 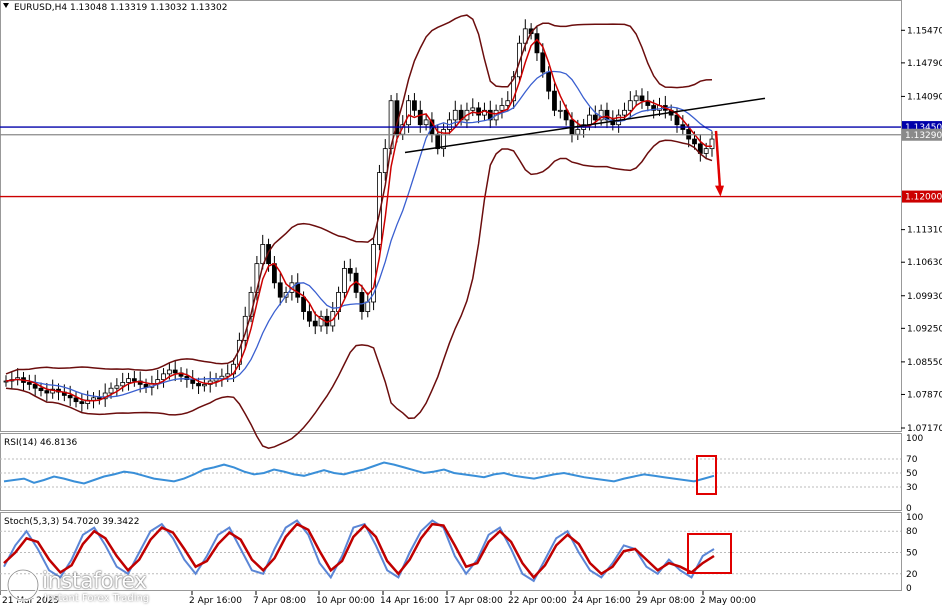 What do you see at coordinates (71, 522) in the screenshot?
I see `stoch-header: Stoch(5,3,3) 54.7020 39.3422` at bounding box center [71, 522].